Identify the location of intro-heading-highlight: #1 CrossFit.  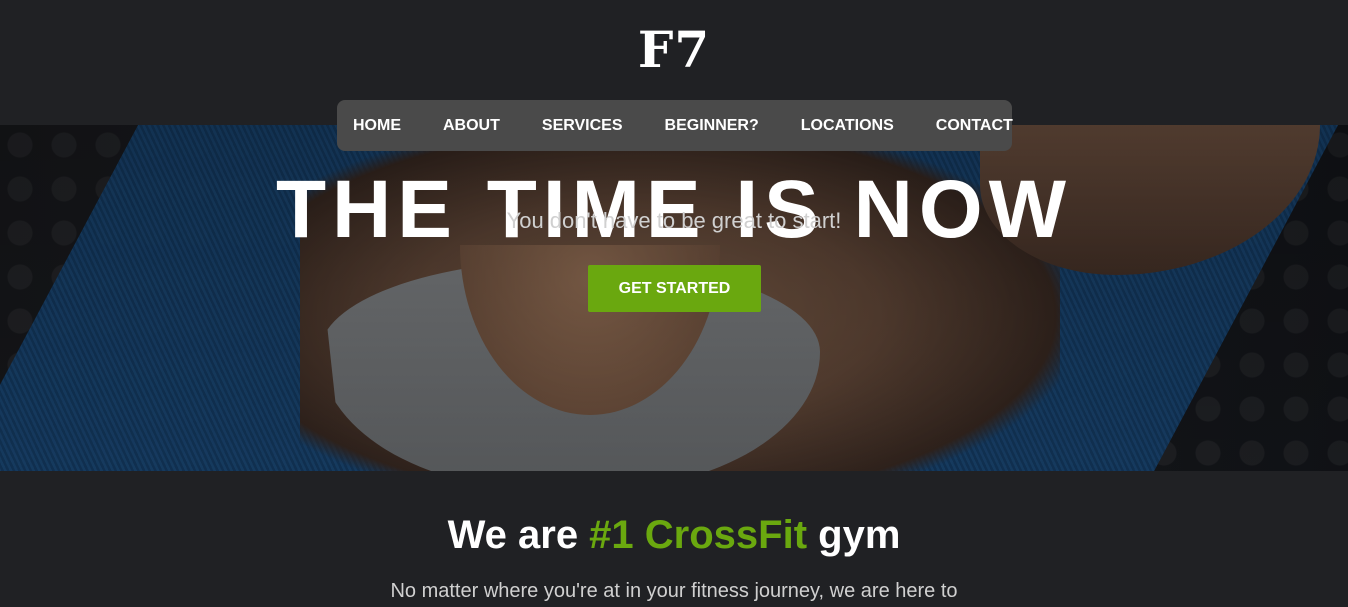
(698, 535).